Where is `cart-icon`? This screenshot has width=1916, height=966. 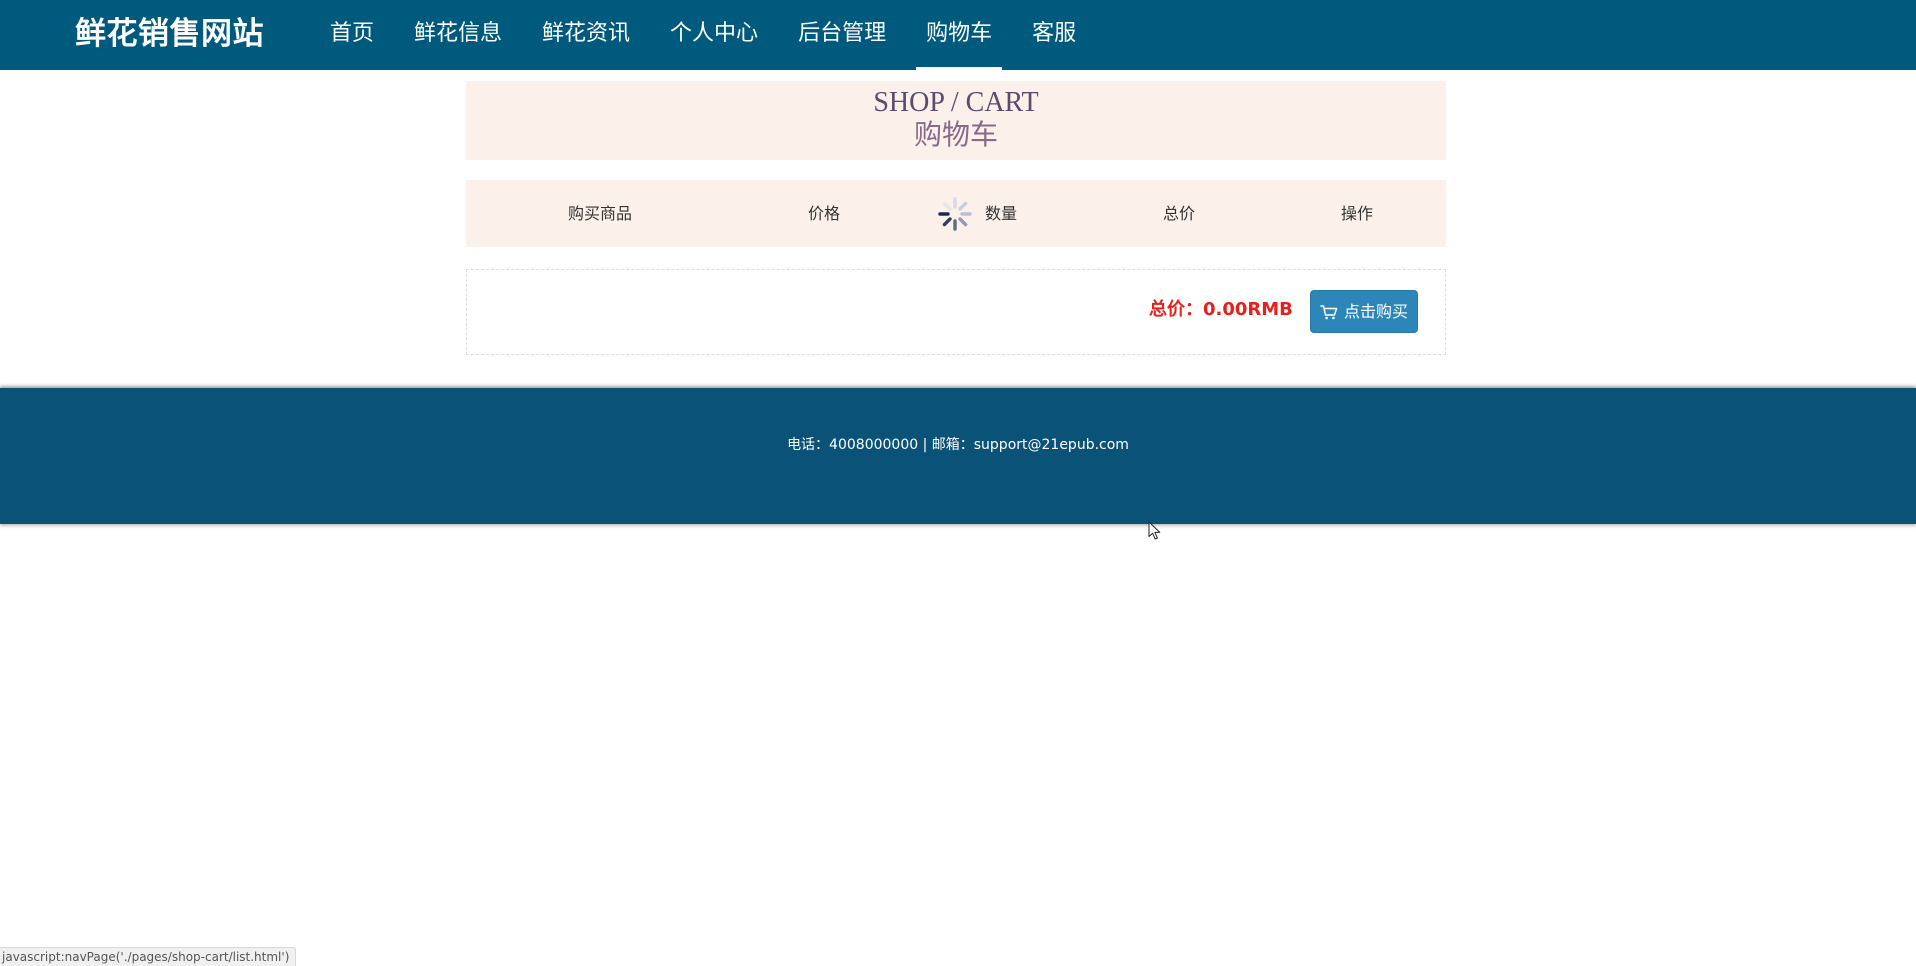 cart-icon is located at coordinates (1329, 311).